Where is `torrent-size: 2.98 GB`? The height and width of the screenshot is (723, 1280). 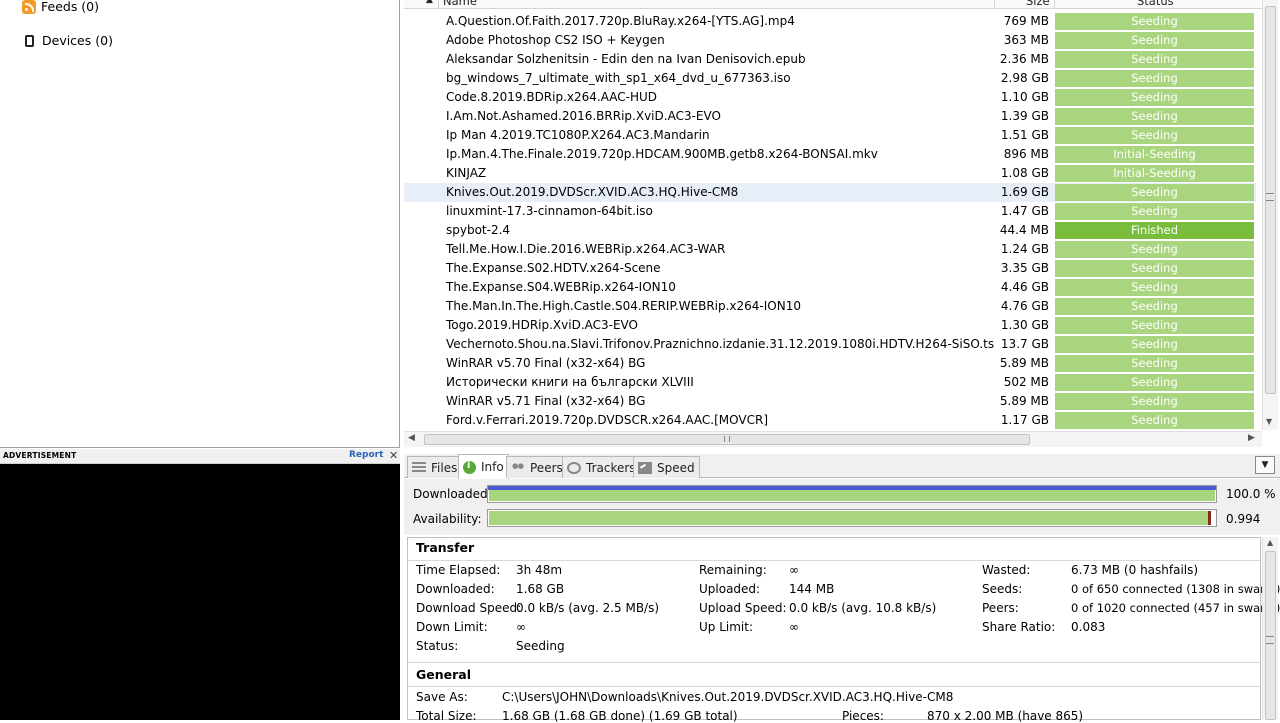 torrent-size: 2.98 GB is located at coordinates (1024, 78).